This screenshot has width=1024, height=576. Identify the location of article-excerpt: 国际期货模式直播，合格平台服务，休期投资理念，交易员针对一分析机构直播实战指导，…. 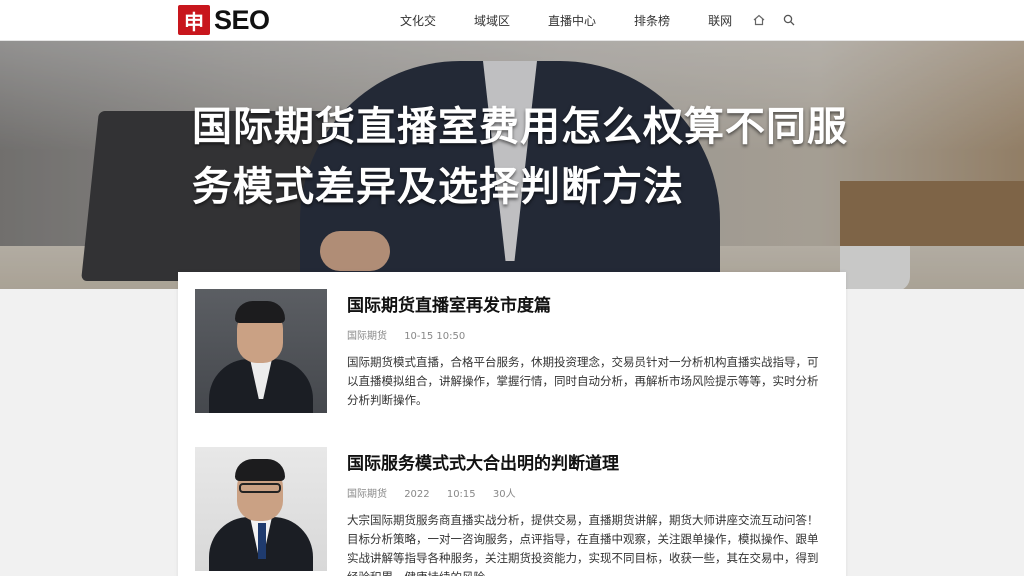
(583, 381).